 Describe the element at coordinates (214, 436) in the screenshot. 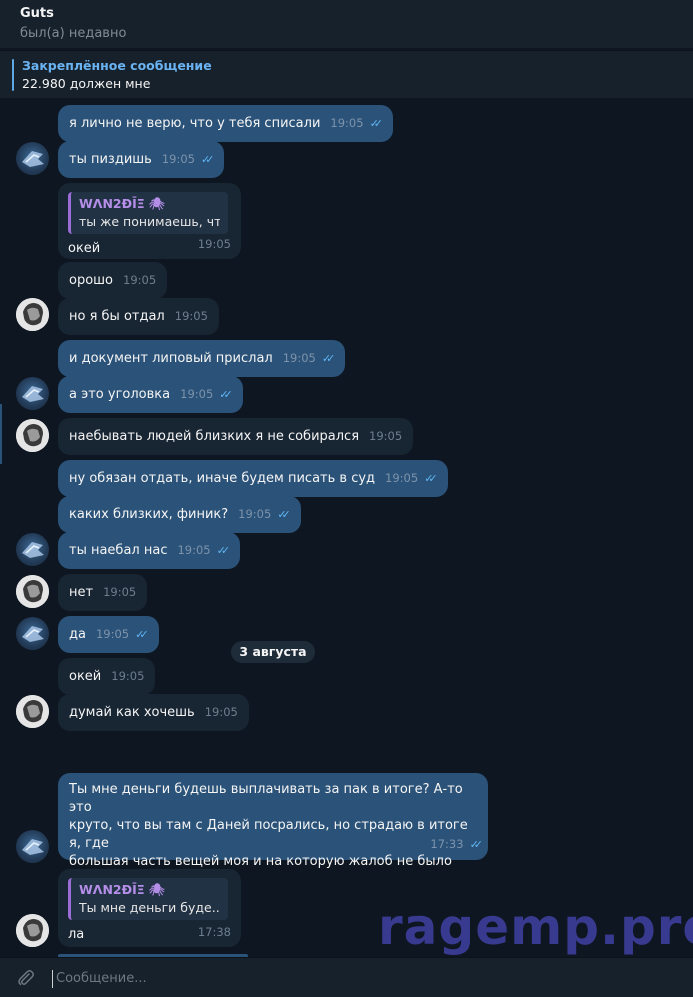

I see `message-text: наебывать людей близких я не собирался` at that location.